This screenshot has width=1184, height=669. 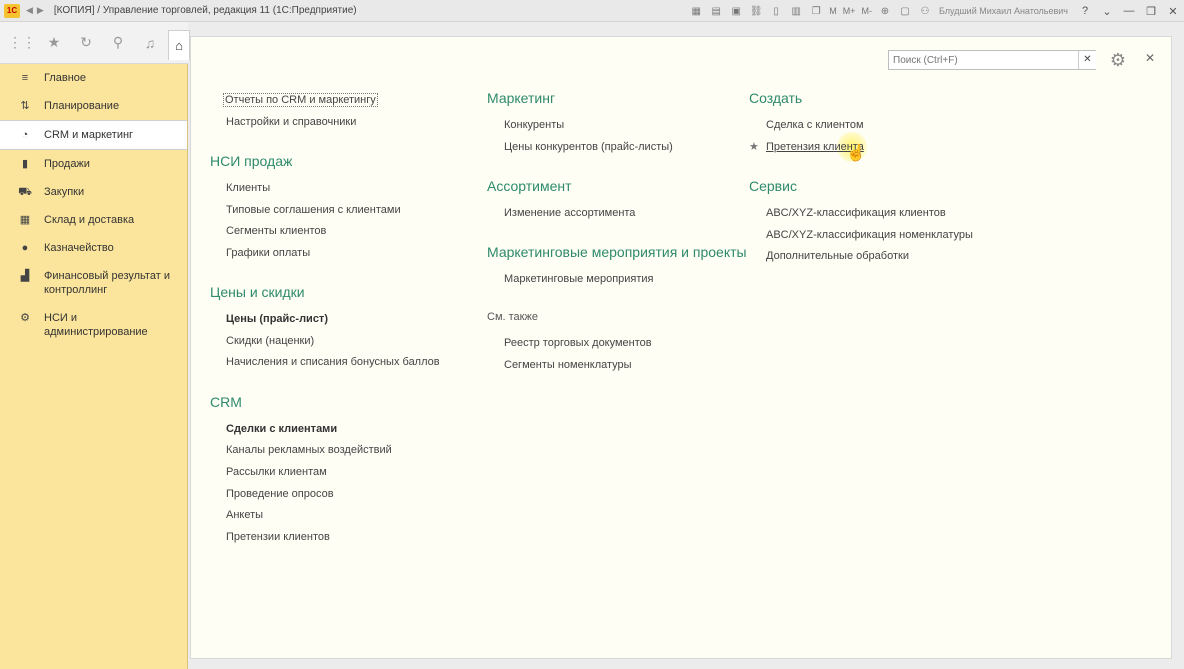 I want to click on pie-chart-icon: ◔, so click(x=25, y=135).